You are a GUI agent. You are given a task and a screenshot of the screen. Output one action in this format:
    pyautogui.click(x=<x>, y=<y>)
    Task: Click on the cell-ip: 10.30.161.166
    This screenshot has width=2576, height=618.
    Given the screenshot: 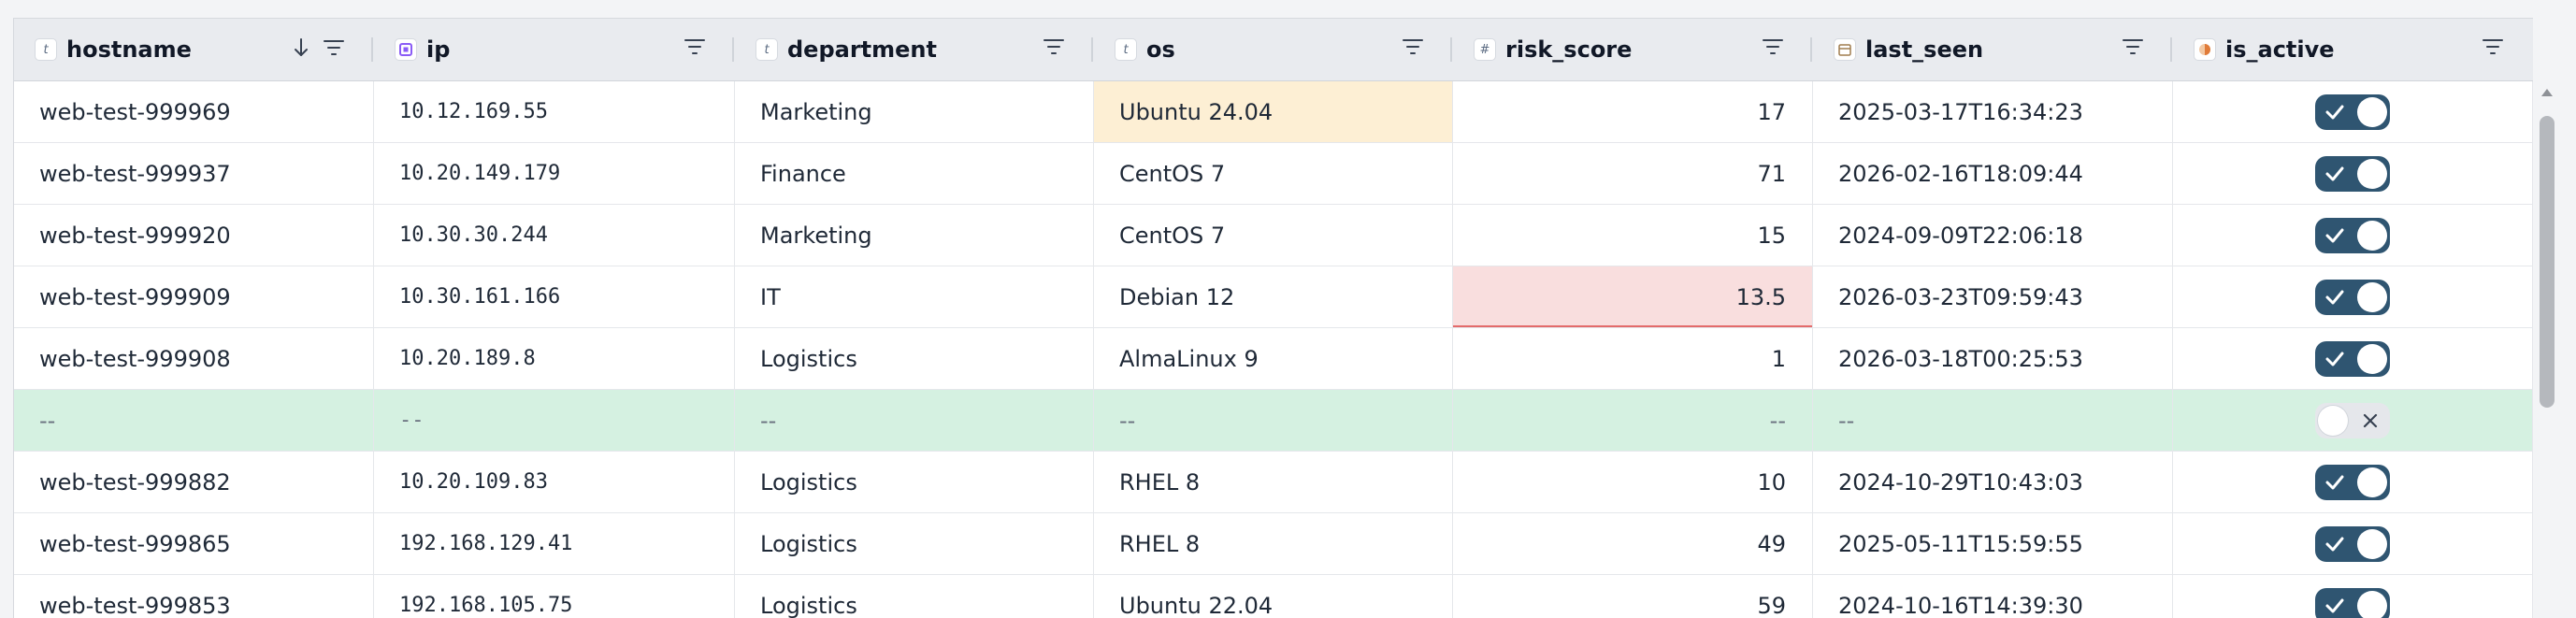 What is the action you would take?
    pyautogui.click(x=554, y=296)
    